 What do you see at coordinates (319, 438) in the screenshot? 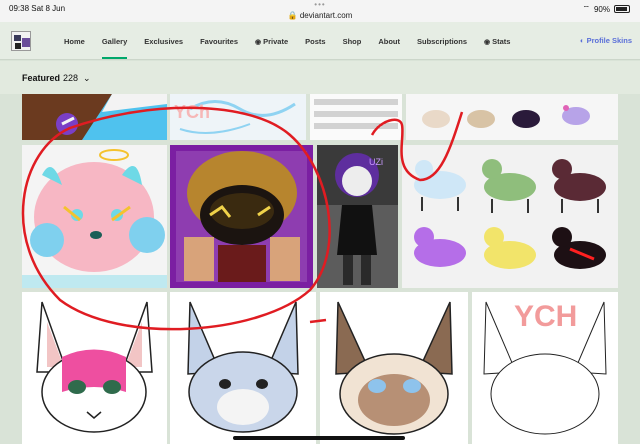
I see `home-indicator` at bounding box center [319, 438].